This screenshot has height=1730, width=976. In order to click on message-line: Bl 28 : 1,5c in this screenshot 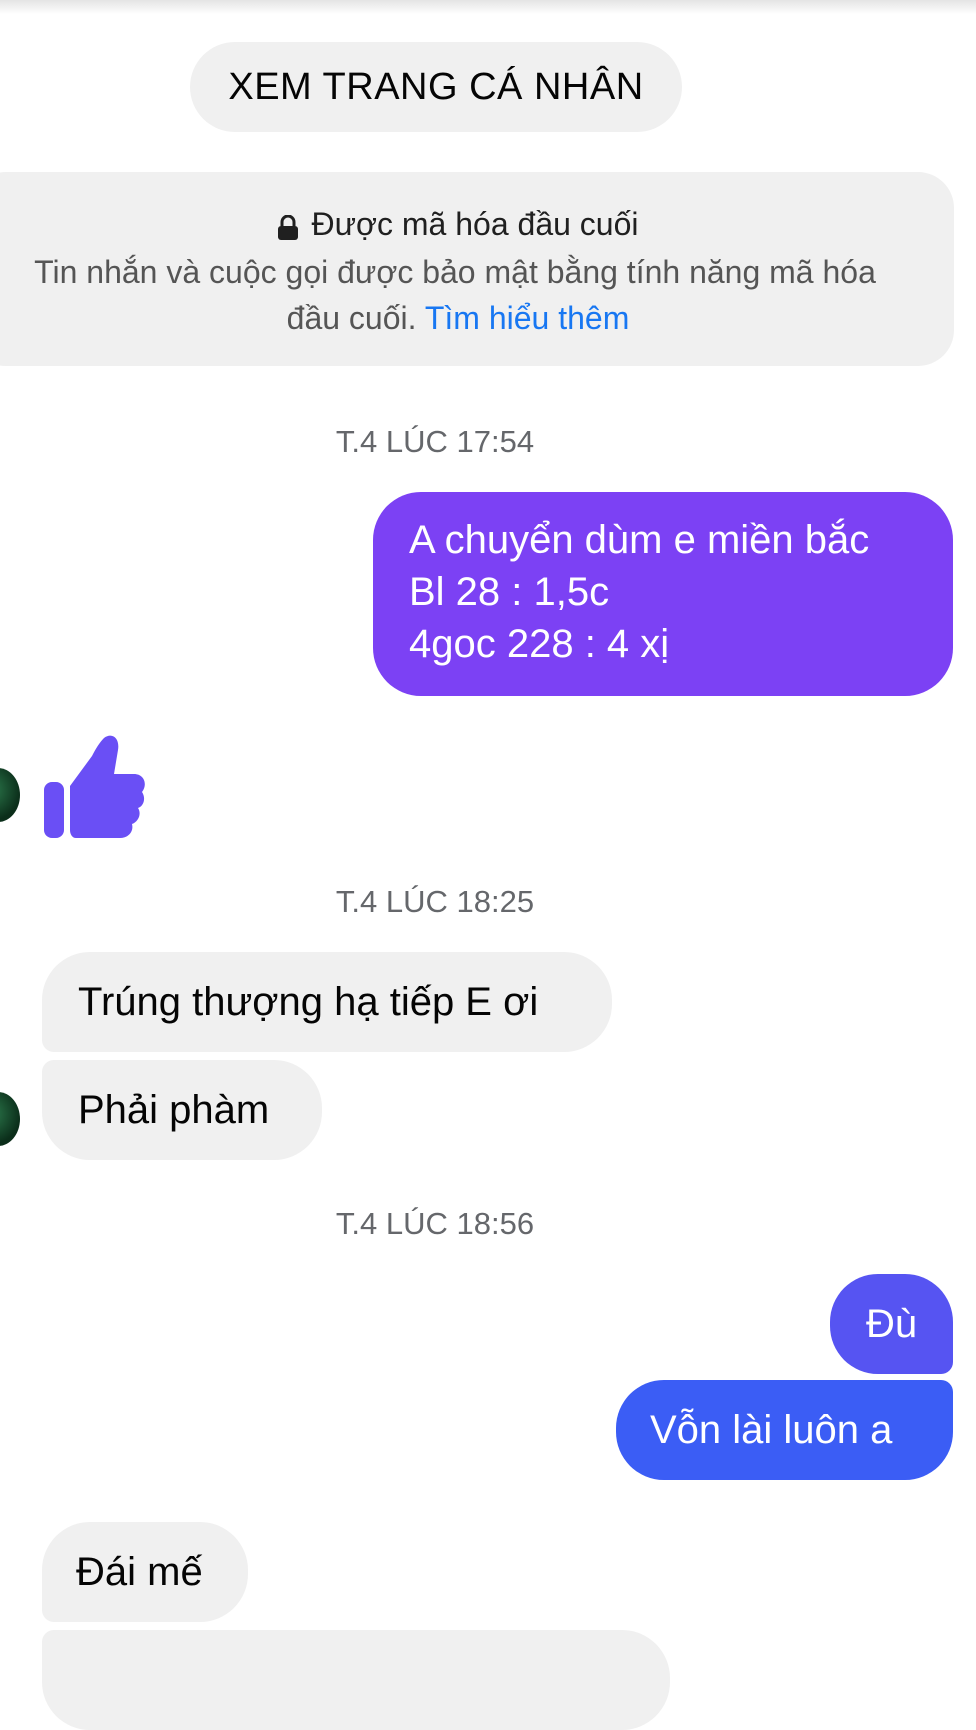, I will do `click(509, 592)`.